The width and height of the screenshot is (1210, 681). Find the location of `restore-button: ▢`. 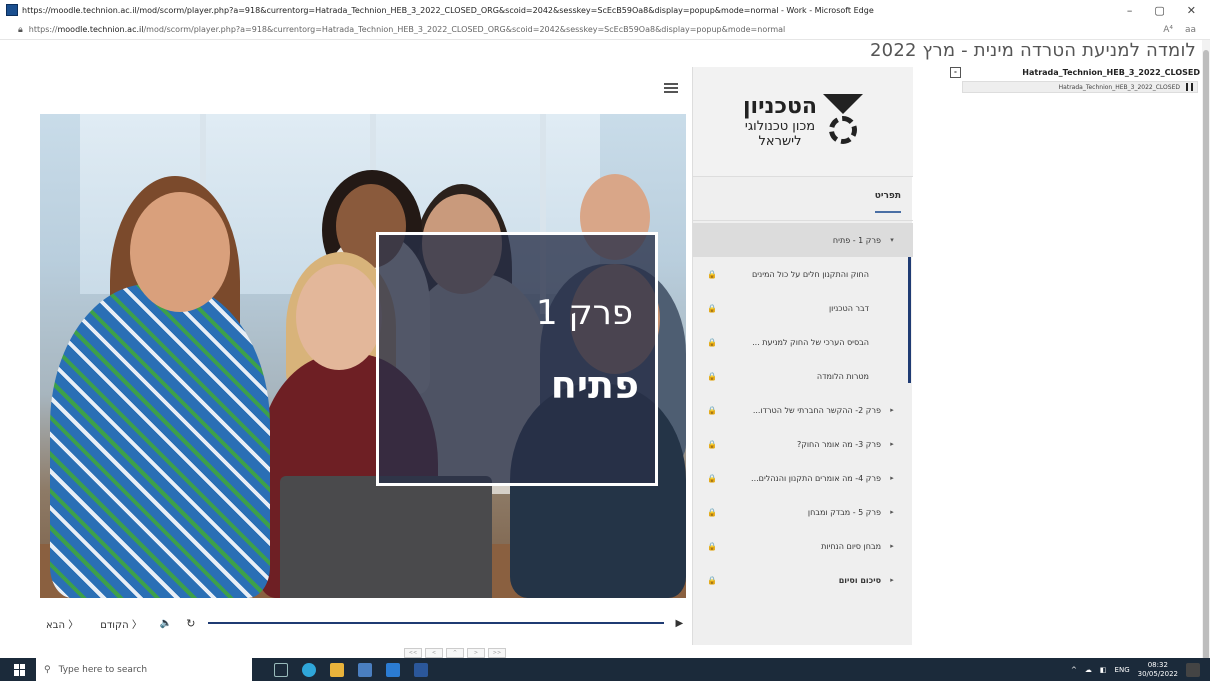

restore-button: ▢ is located at coordinates (1159, 10).